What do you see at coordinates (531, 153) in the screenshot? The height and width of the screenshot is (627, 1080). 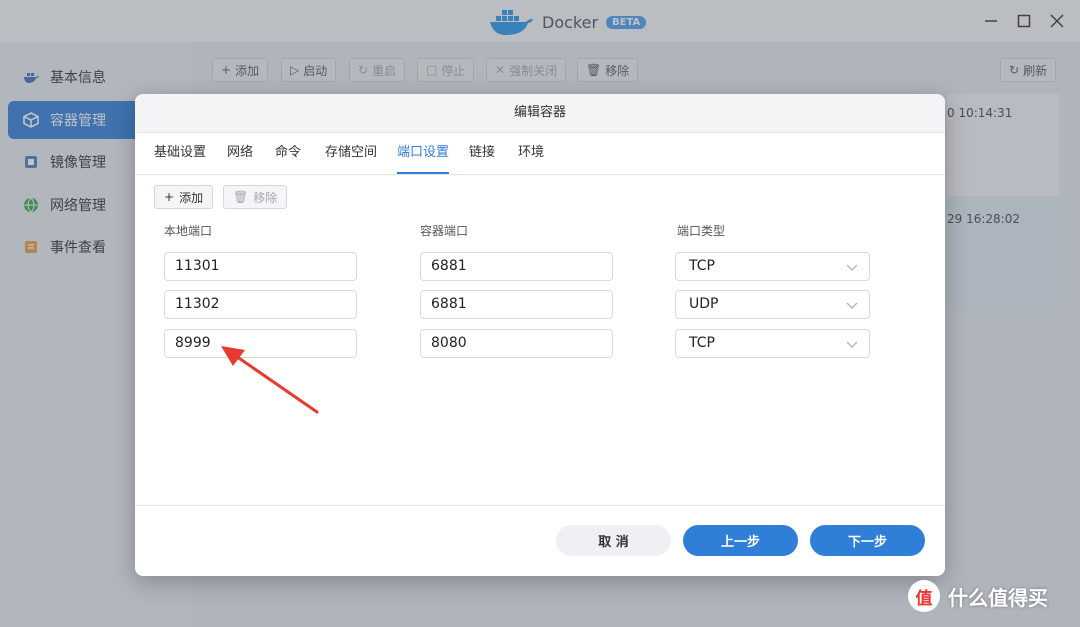 I see `tab-environment: 环境` at bounding box center [531, 153].